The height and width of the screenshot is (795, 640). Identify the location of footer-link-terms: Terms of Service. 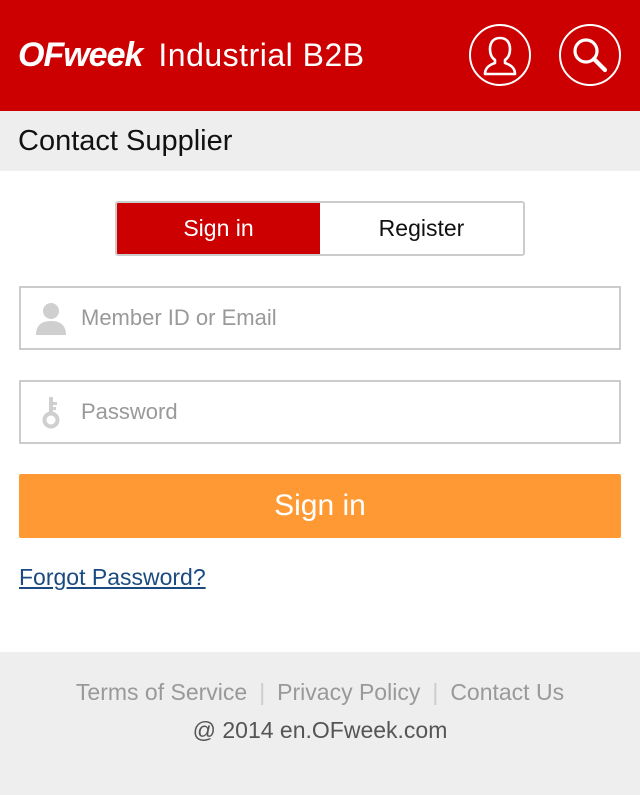
(161, 692).